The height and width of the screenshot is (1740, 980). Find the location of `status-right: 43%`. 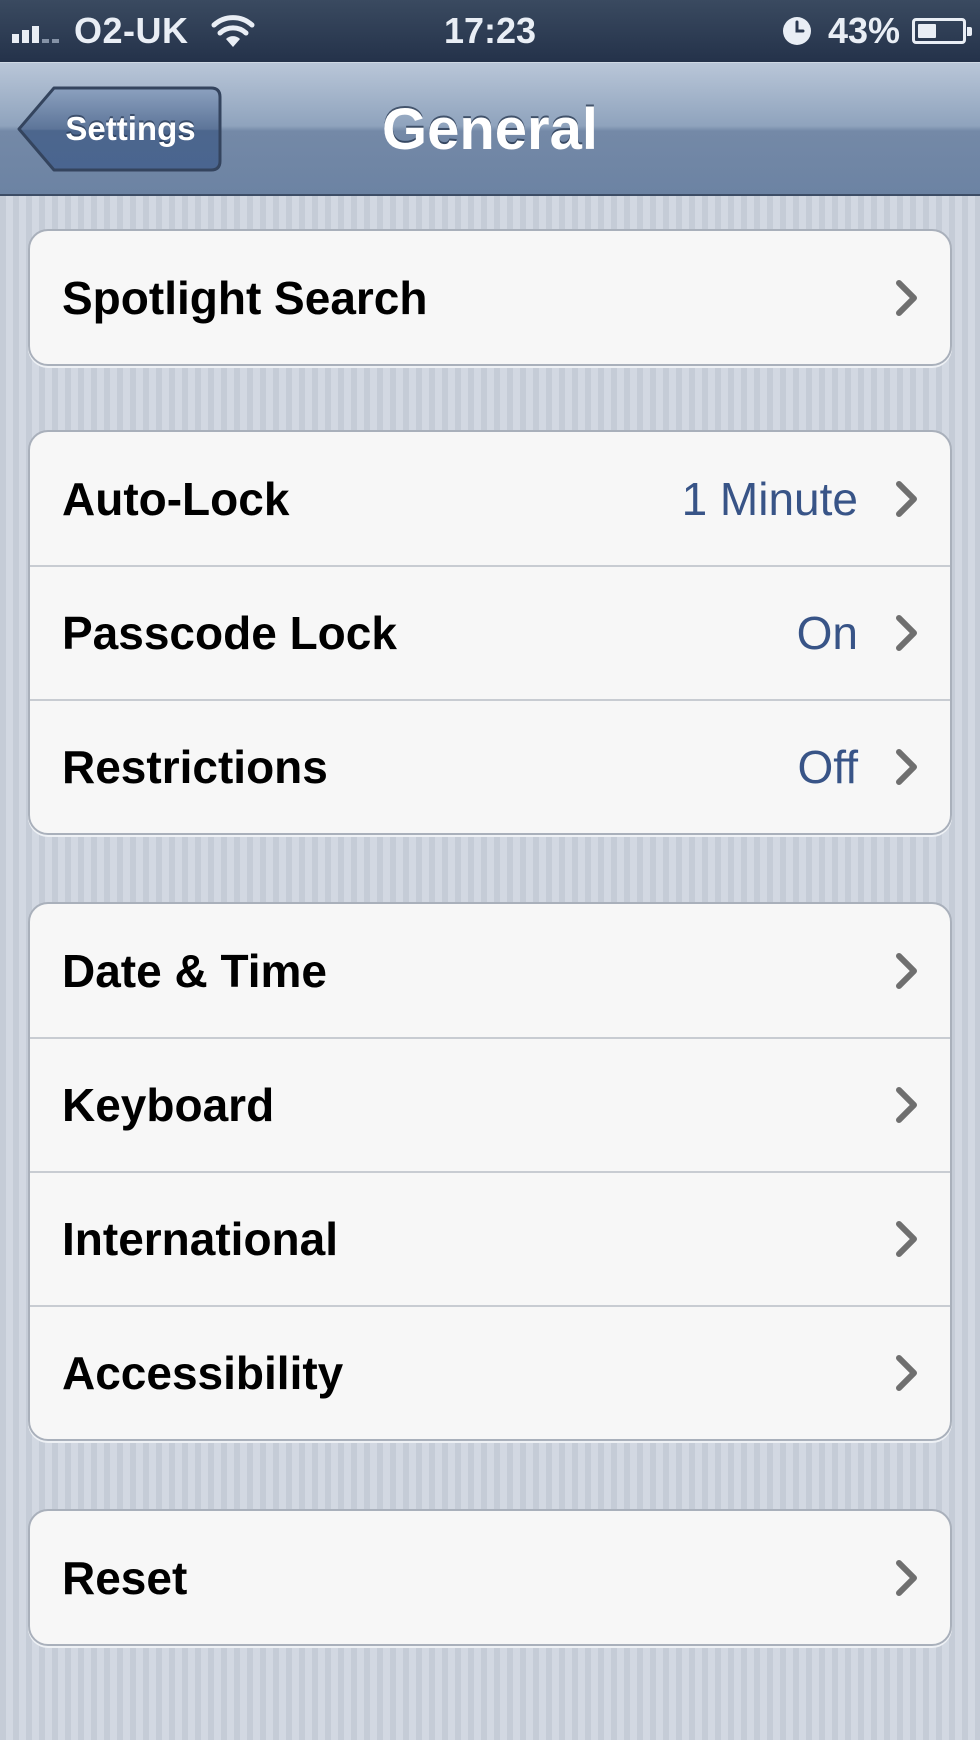

status-right: 43% is located at coordinates (877, 31).